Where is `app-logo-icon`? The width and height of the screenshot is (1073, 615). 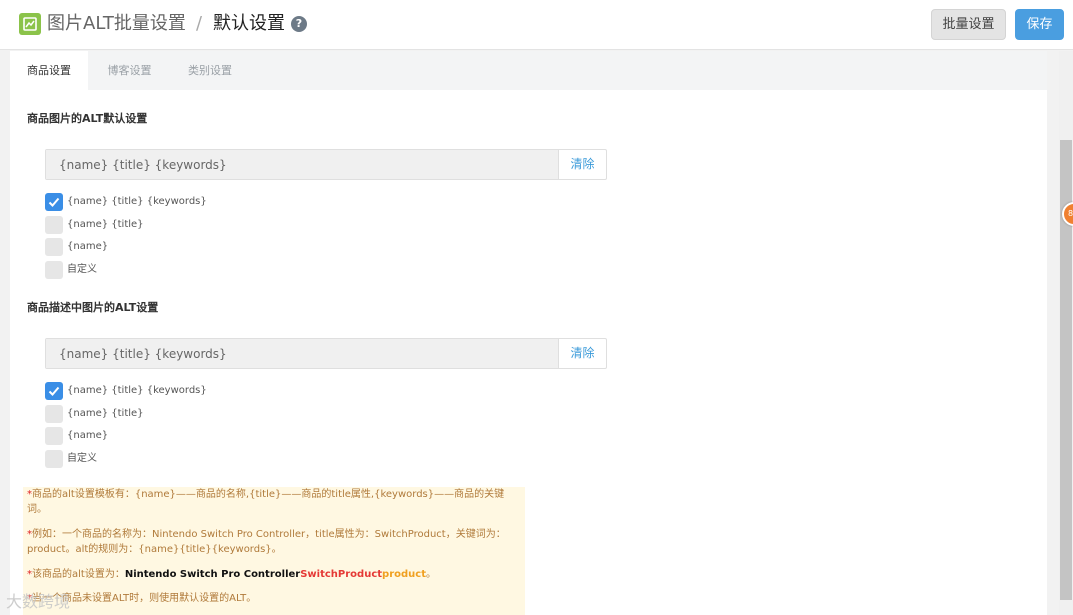 app-logo-icon is located at coordinates (30, 24).